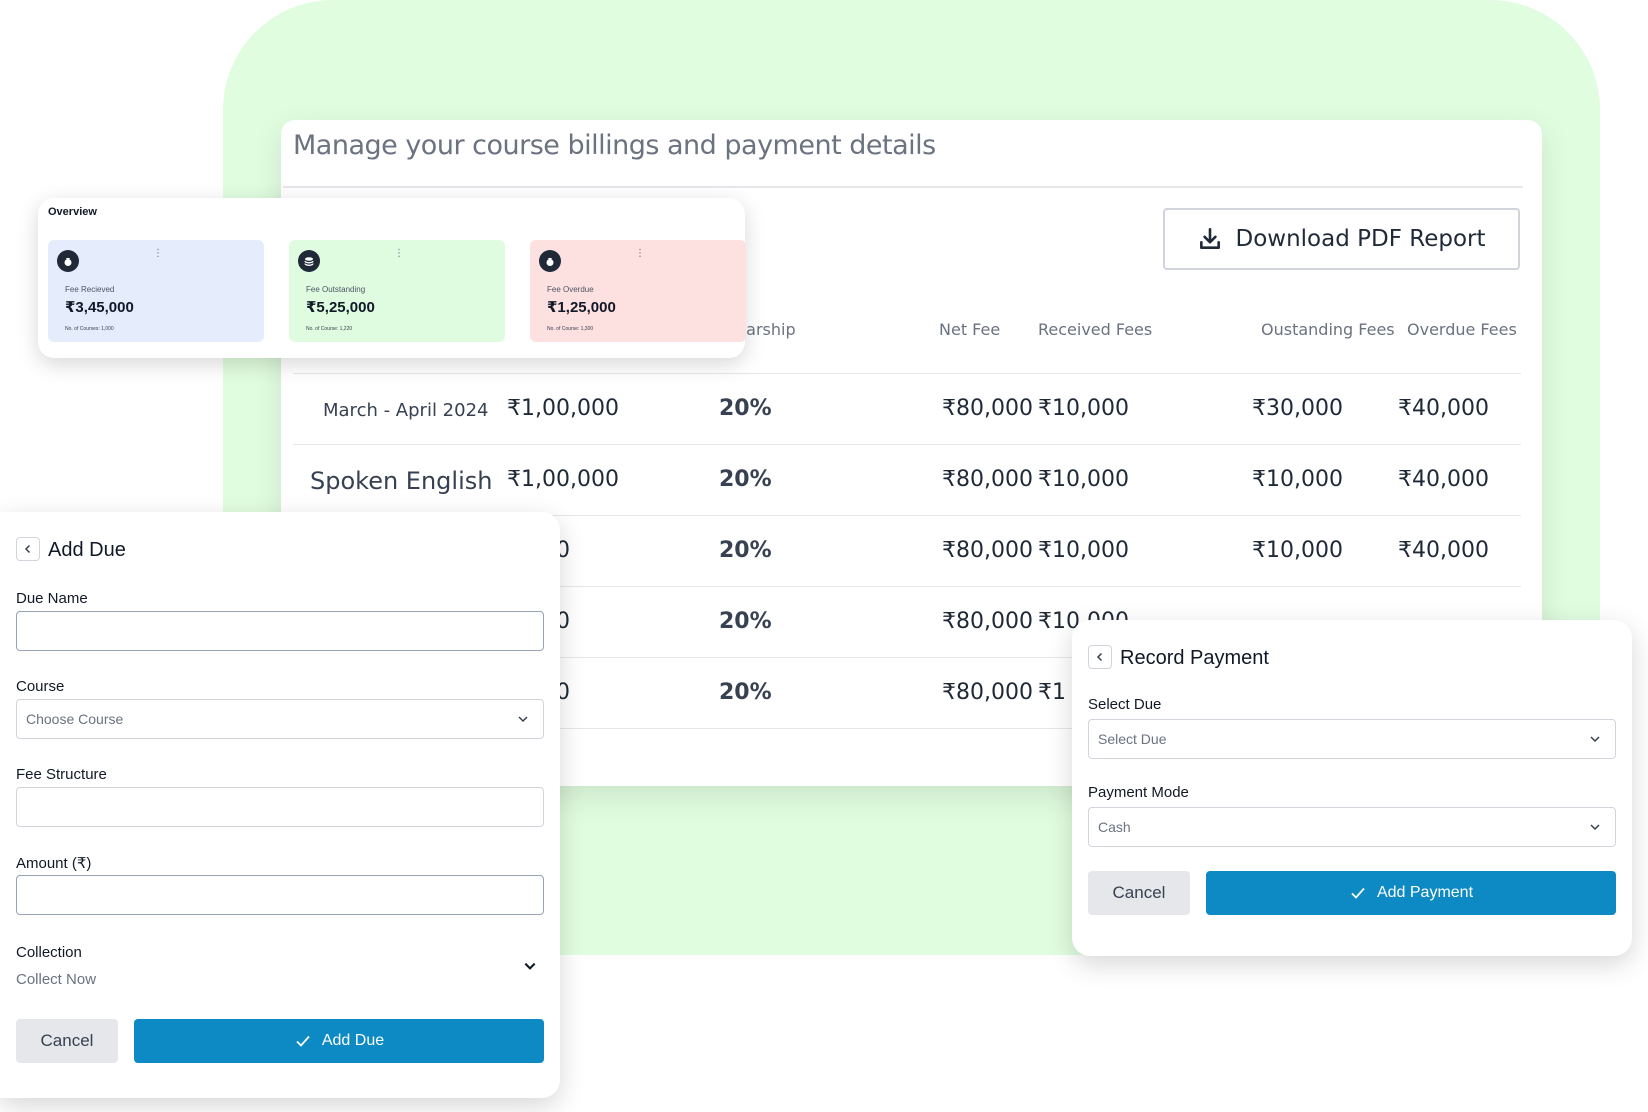 The height and width of the screenshot is (1112, 1648). What do you see at coordinates (903, 187) in the screenshot?
I see `divider` at bounding box center [903, 187].